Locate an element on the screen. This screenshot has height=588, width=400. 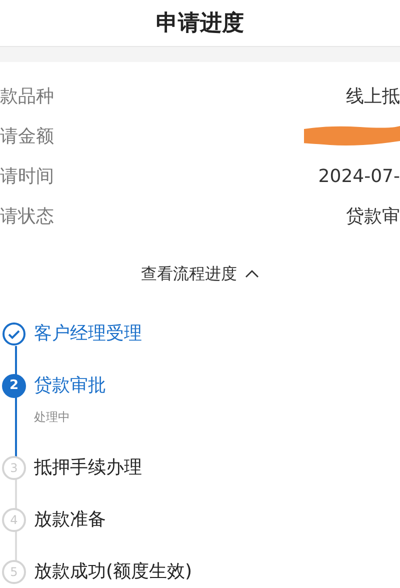
page-title: 申请进度 is located at coordinates (200, 24).